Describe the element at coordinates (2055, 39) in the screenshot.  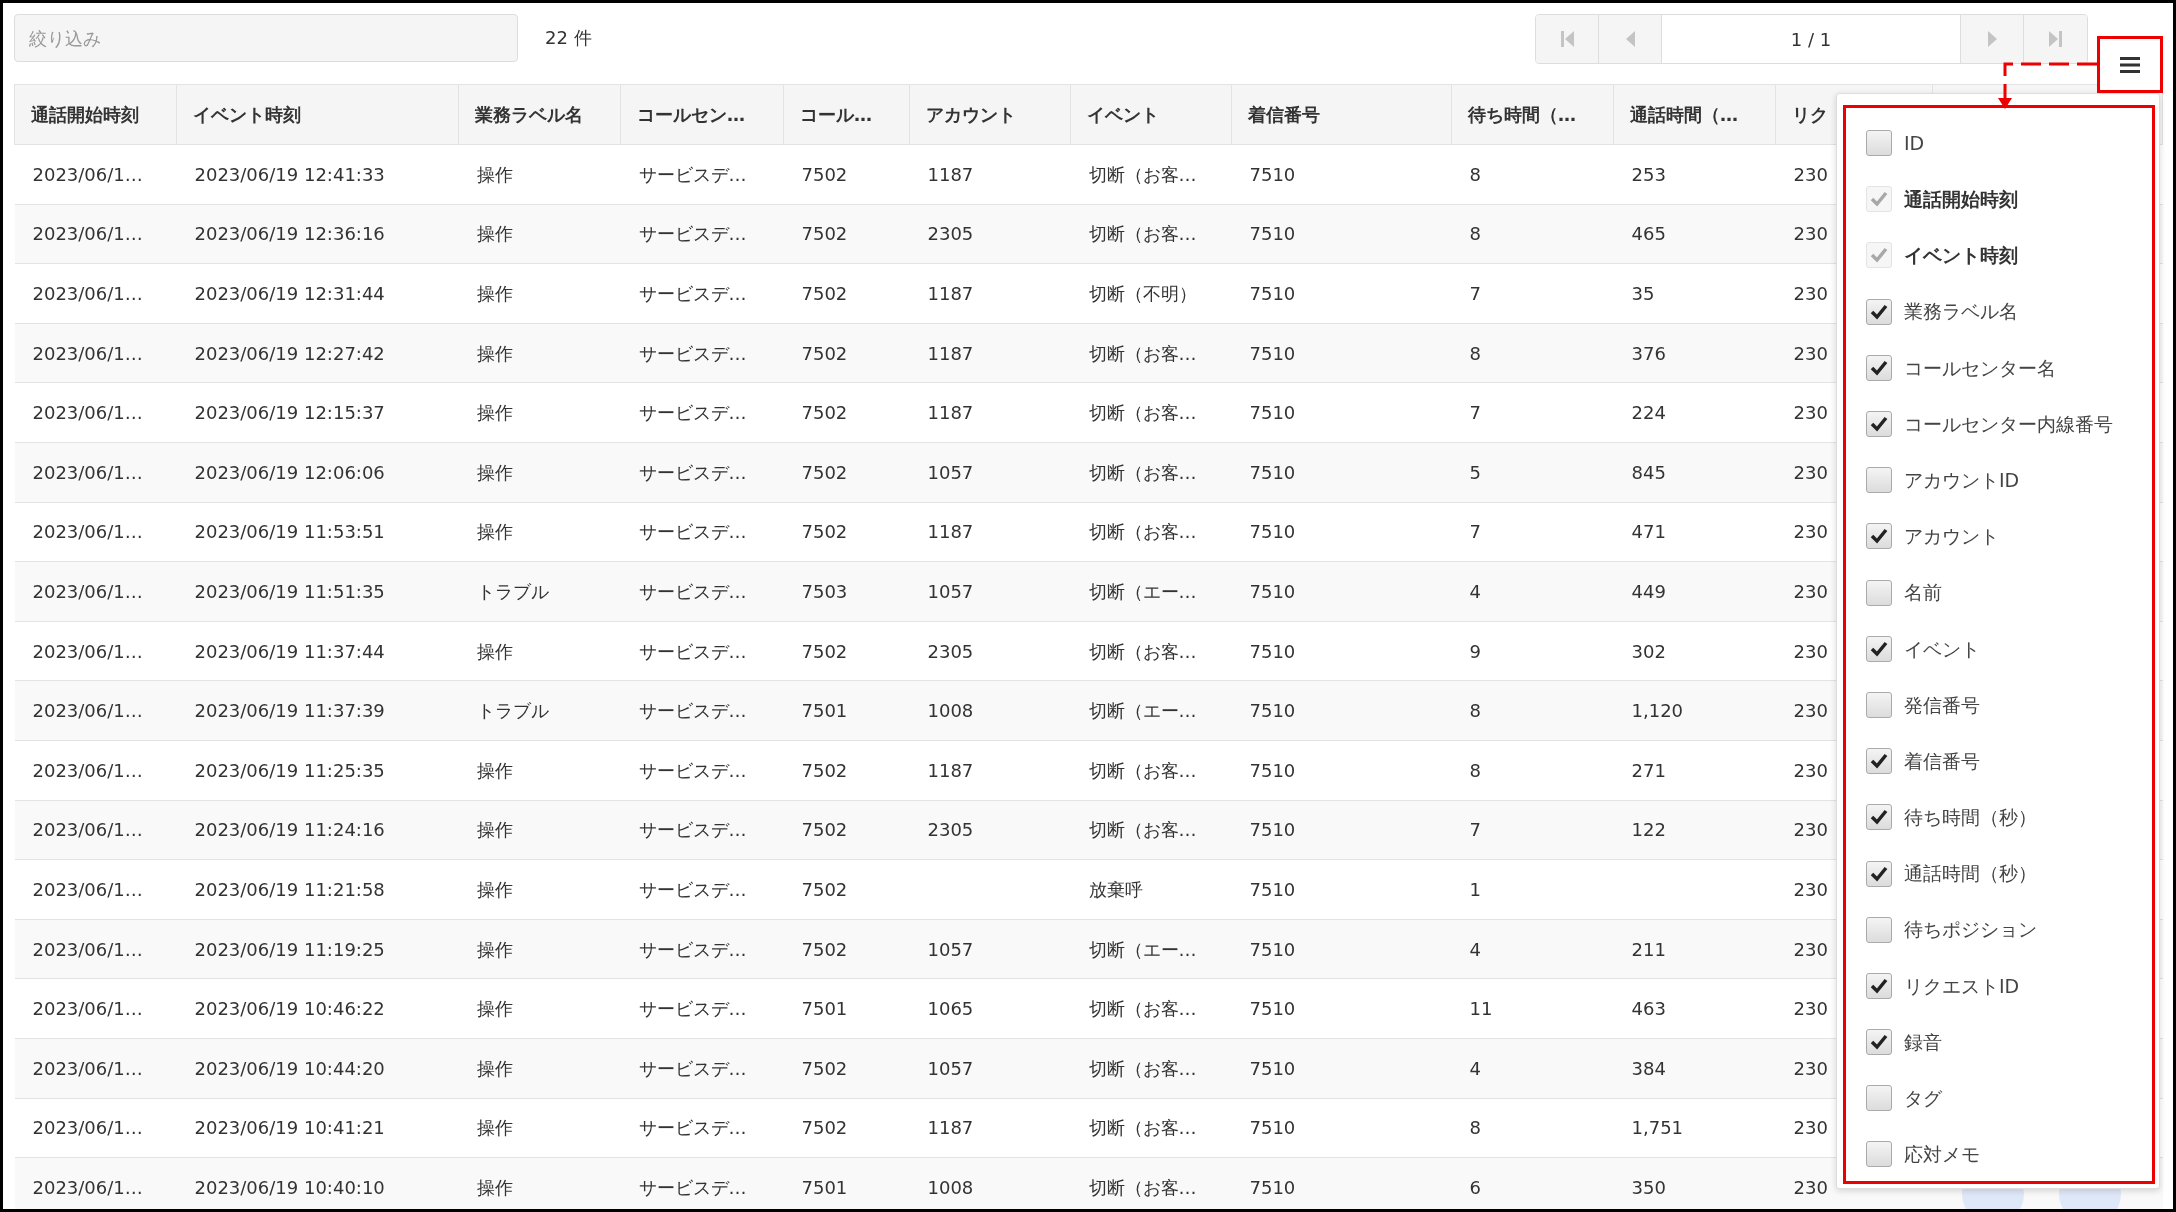
I see `last-page-icon` at that location.